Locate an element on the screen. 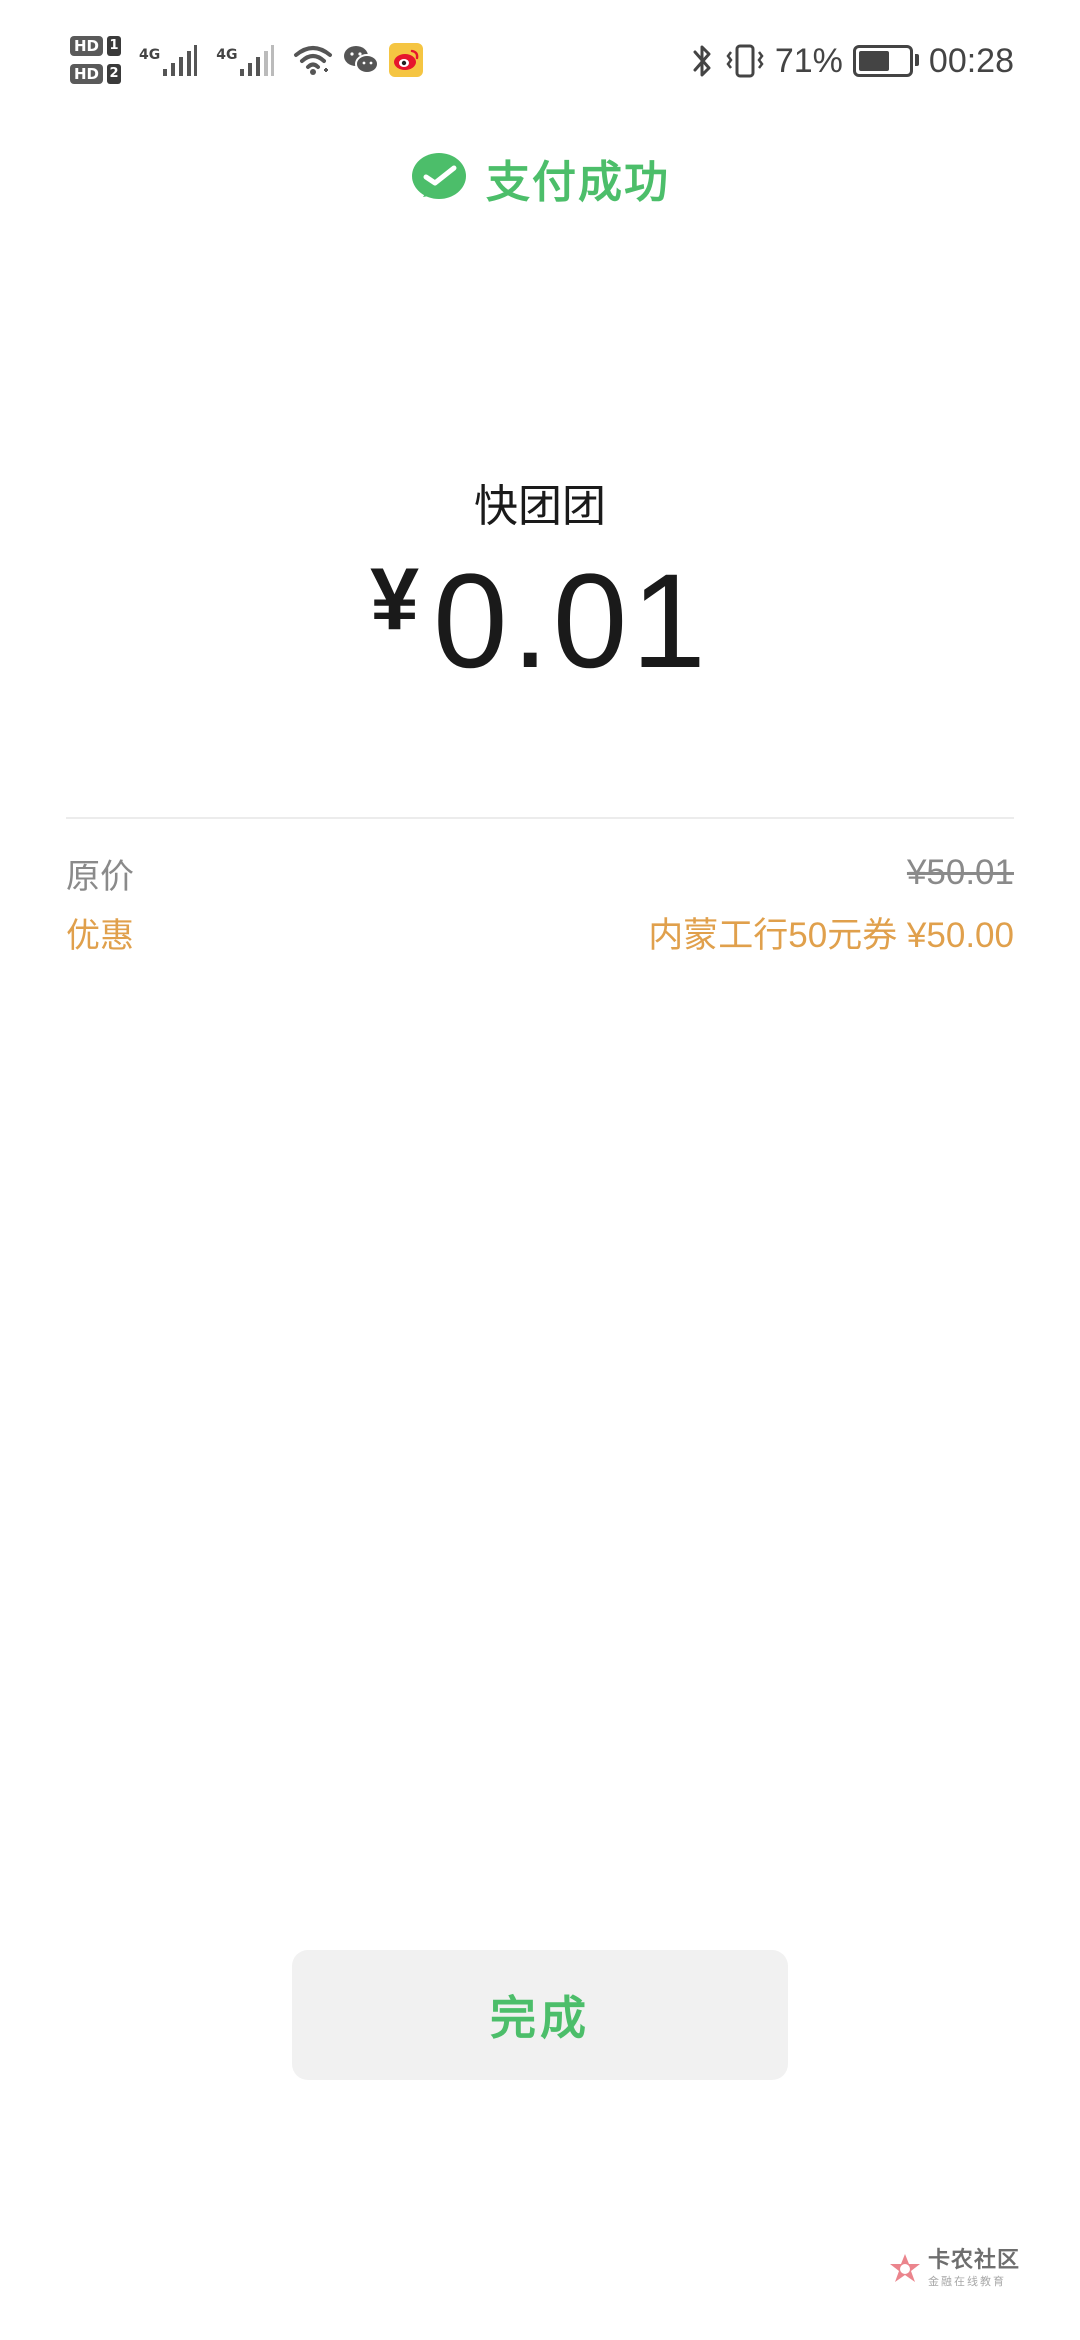 The width and height of the screenshot is (1080, 2340). original-price-value: ¥50.01 is located at coordinates (960, 872).